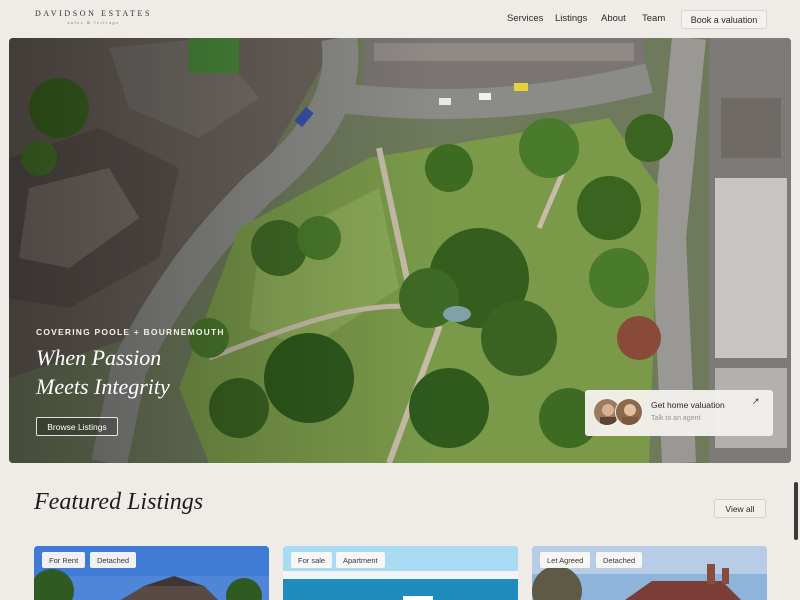  Describe the element at coordinates (796, 511) in the screenshot. I see `scrollbar-thumb` at that location.